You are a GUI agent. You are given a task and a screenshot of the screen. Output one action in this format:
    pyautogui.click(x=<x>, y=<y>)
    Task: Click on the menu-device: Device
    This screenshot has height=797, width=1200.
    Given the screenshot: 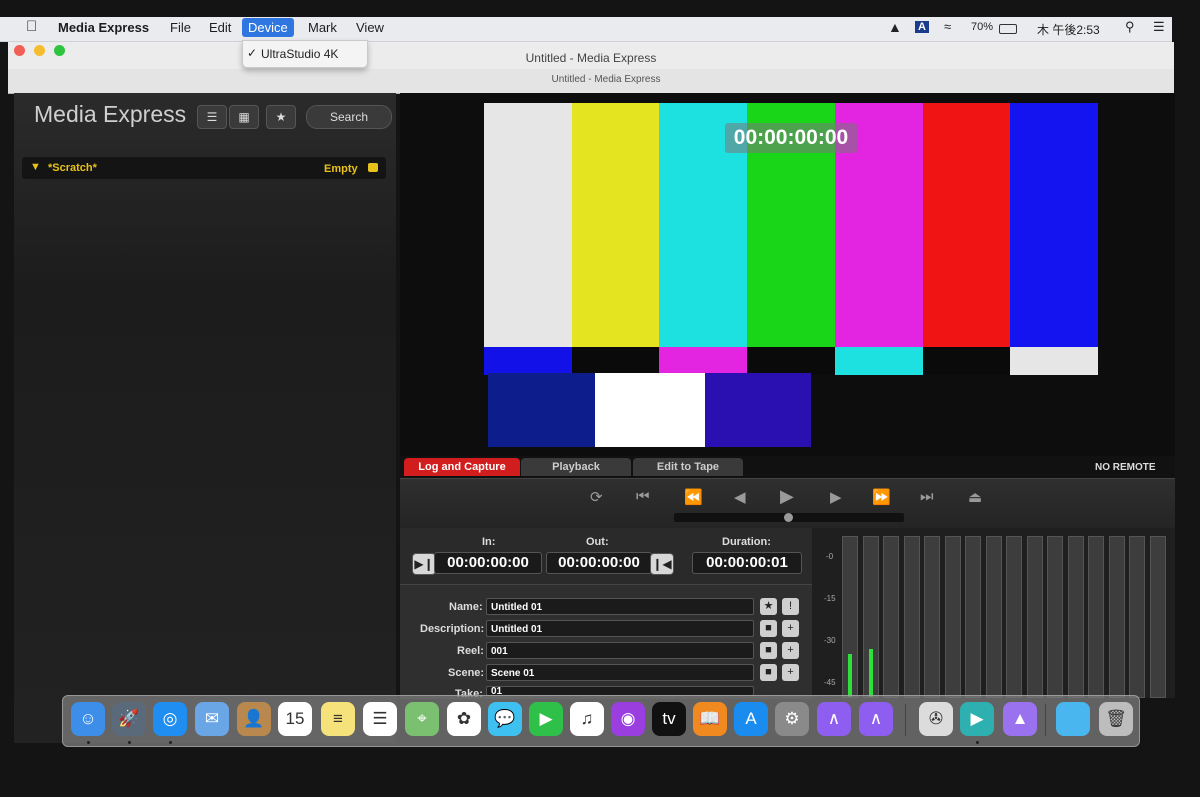 What is the action you would take?
    pyautogui.click(x=268, y=27)
    